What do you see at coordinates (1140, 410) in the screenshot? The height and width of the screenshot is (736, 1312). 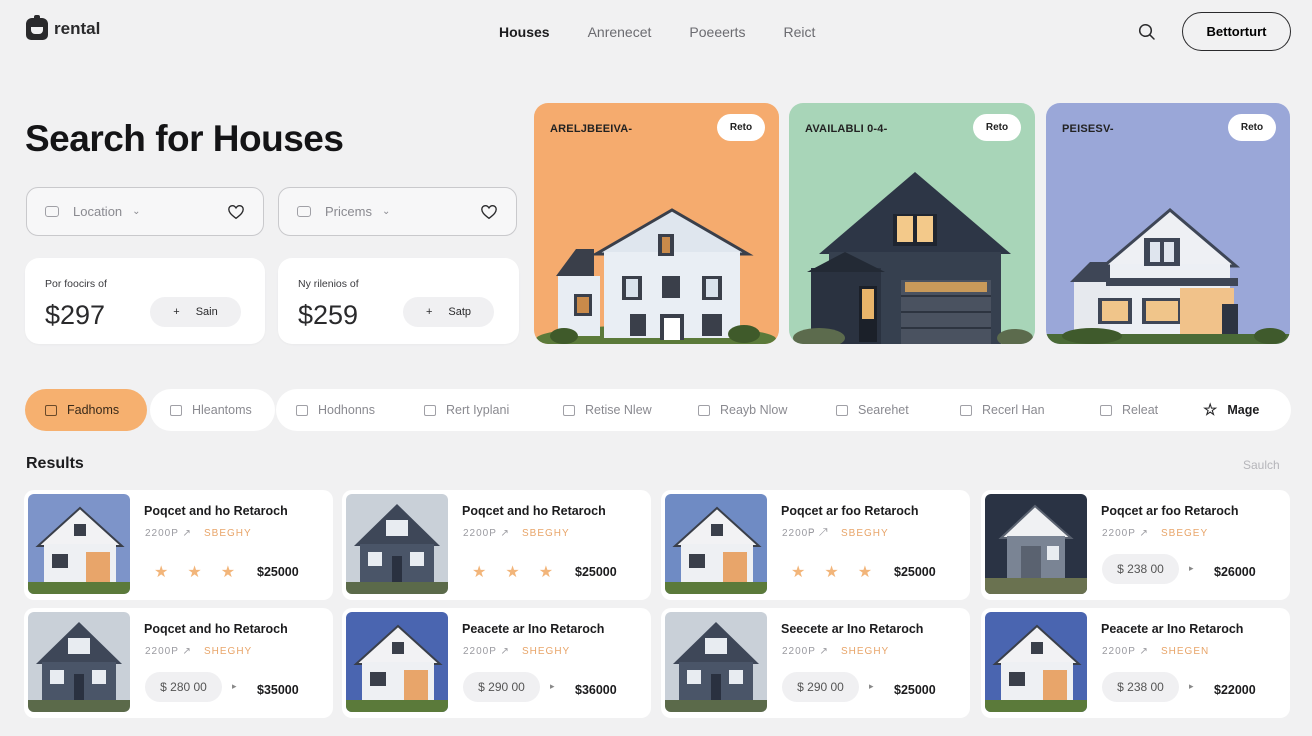 I see `tab-label: Releat` at bounding box center [1140, 410].